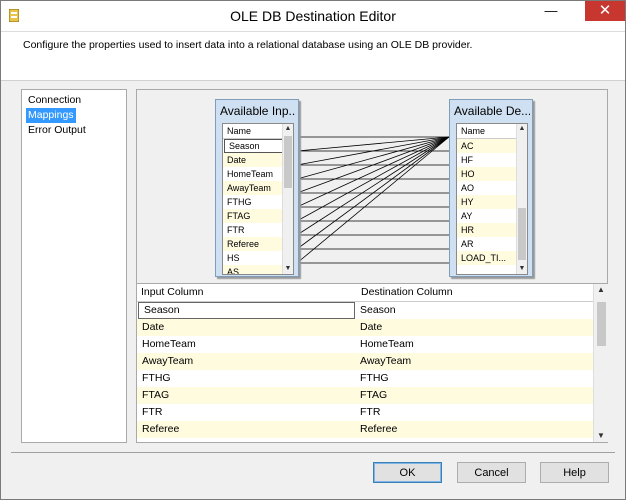 This screenshot has width=626, height=500. I want to click on input-column-item: AS, so click(255, 269).